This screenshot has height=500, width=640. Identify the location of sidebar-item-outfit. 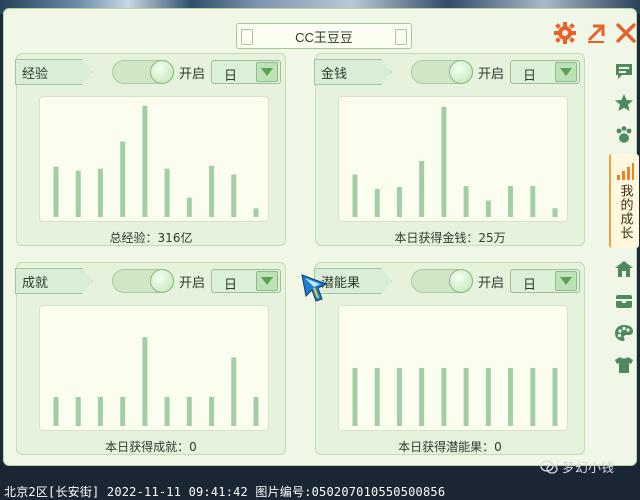
(624, 365).